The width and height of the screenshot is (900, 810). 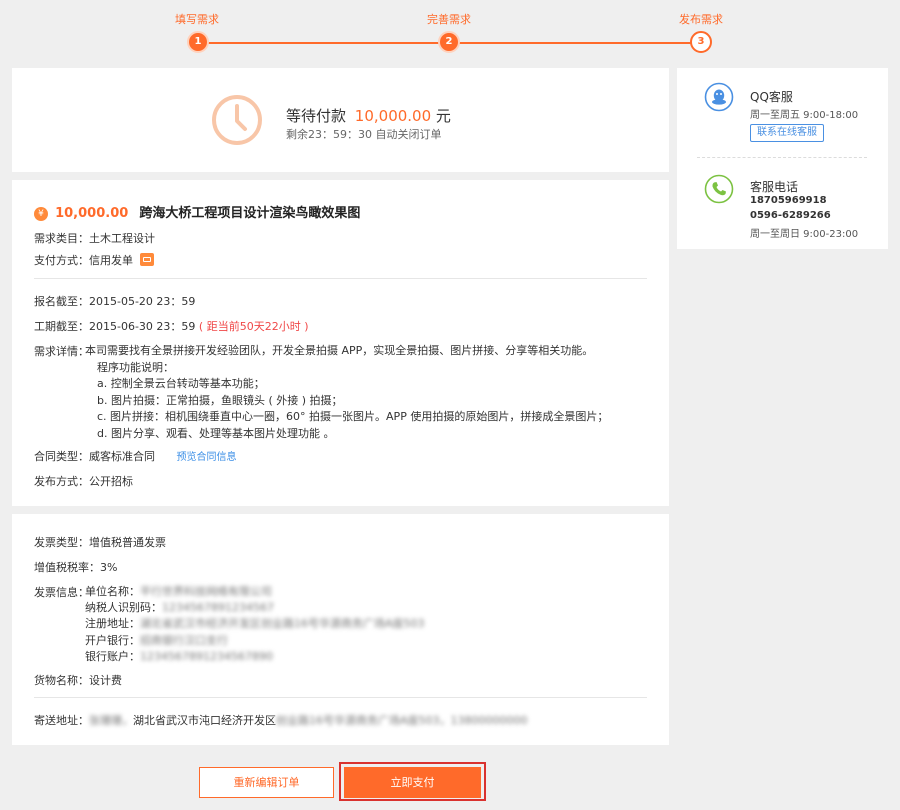 What do you see at coordinates (112, 624) in the screenshot?
I see `reg-address-label: 注册地址：` at bounding box center [112, 624].